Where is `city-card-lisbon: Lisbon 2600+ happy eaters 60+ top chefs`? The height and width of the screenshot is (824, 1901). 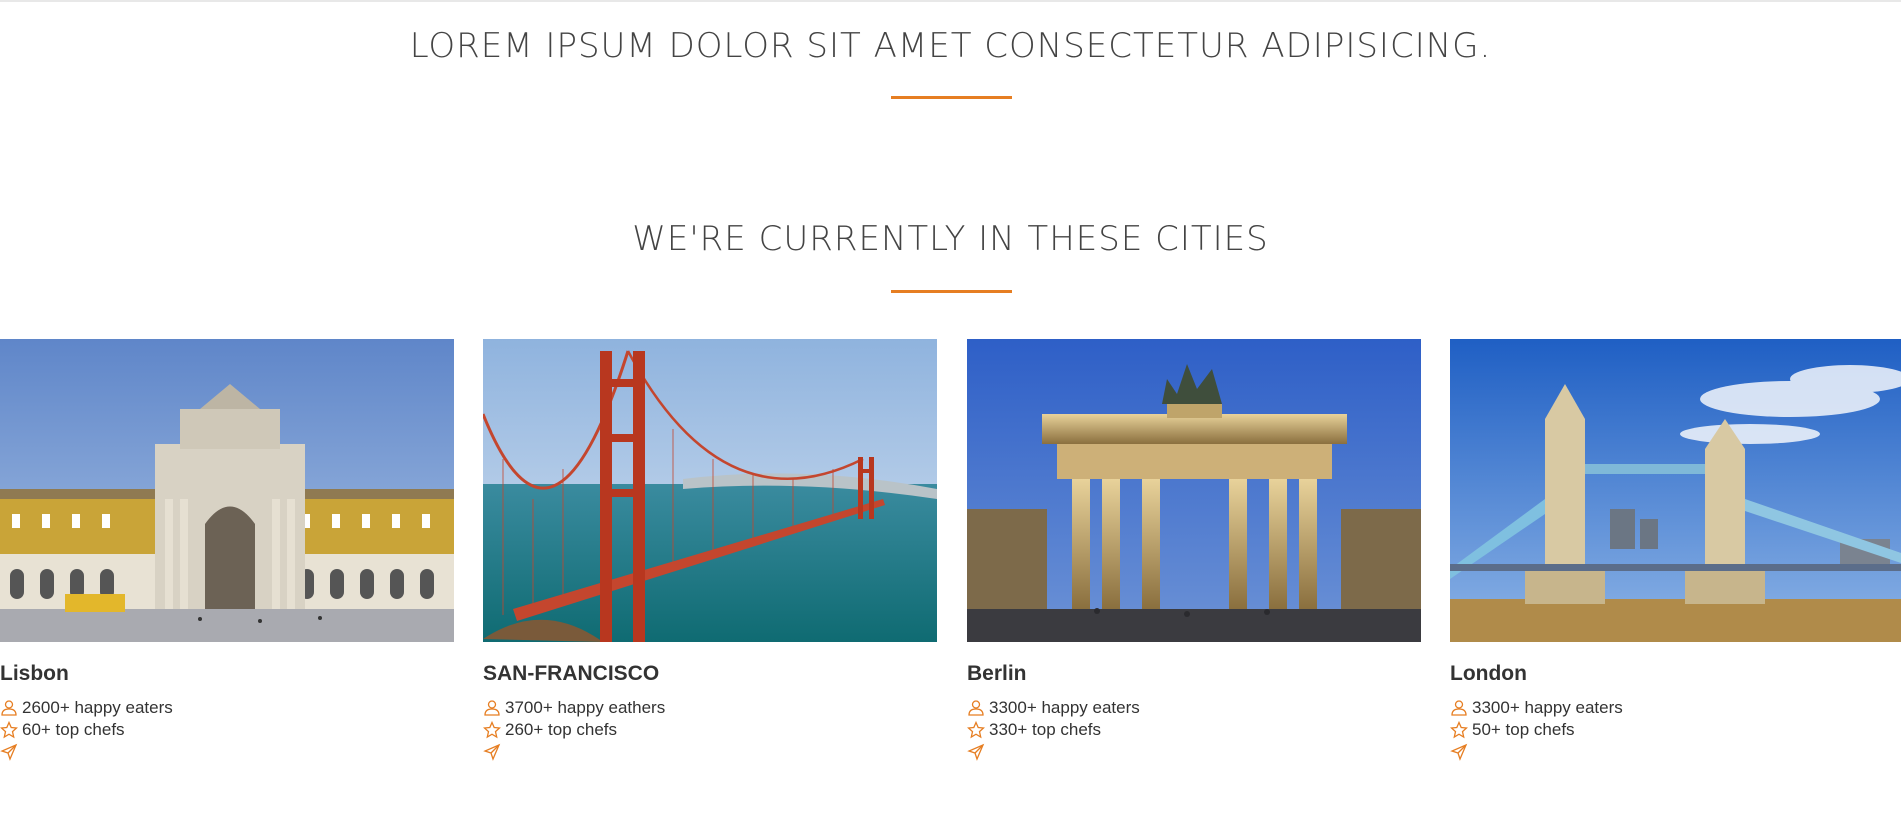 city-card-lisbon: Lisbon 2600+ happy eaters 60+ top chefs is located at coordinates (227, 551).